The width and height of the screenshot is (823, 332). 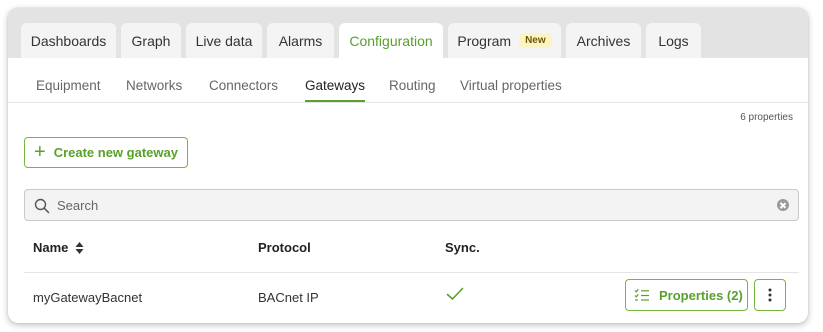 What do you see at coordinates (766, 117) in the screenshot?
I see `properties-count: 6 properties` at bounding box center [766, 117].